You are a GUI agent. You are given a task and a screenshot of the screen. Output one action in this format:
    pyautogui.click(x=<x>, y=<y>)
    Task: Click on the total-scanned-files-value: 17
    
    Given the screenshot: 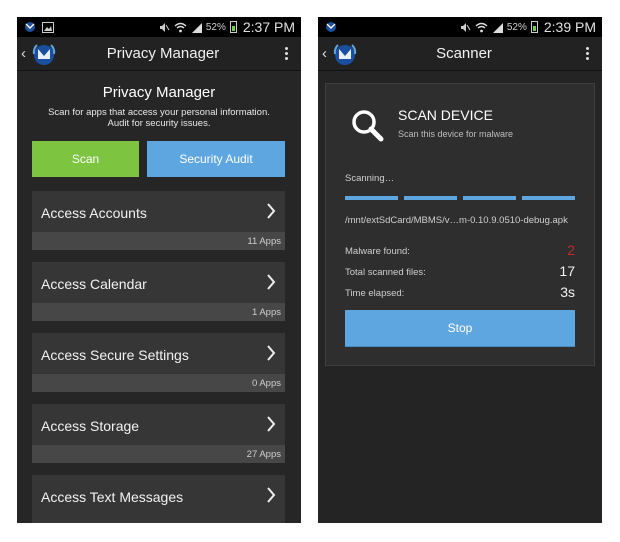 What is the action you would take?
    pyautogui.click(x=567, y=271)
    